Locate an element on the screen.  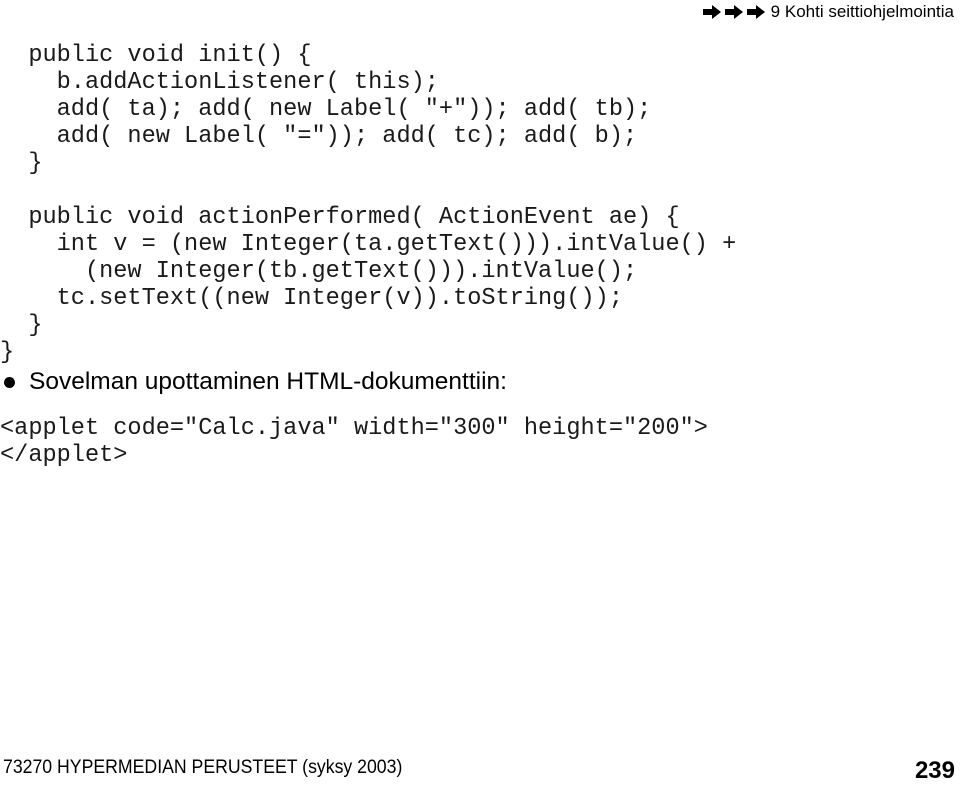
arrow-group is located at coordinates (733, 12).